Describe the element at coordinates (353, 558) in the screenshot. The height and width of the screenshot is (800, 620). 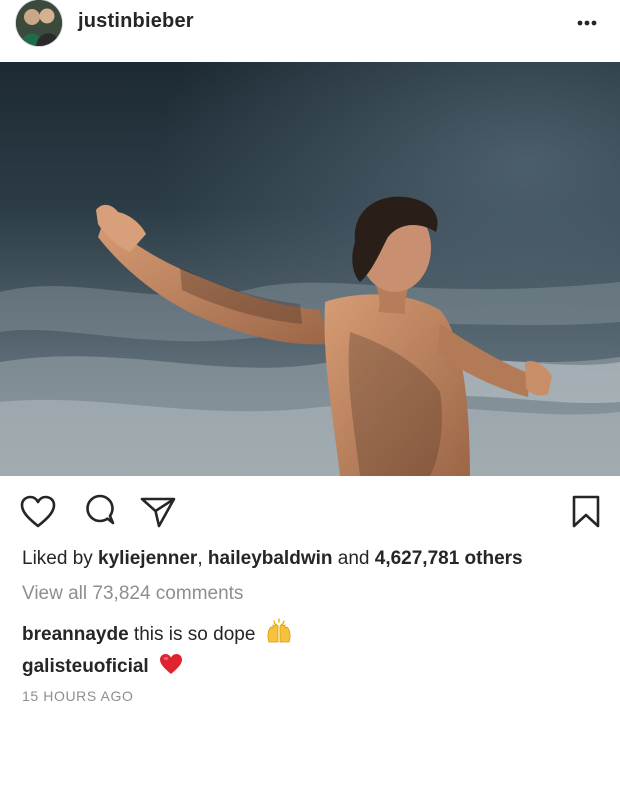
I see `liked-and: and` at that location.